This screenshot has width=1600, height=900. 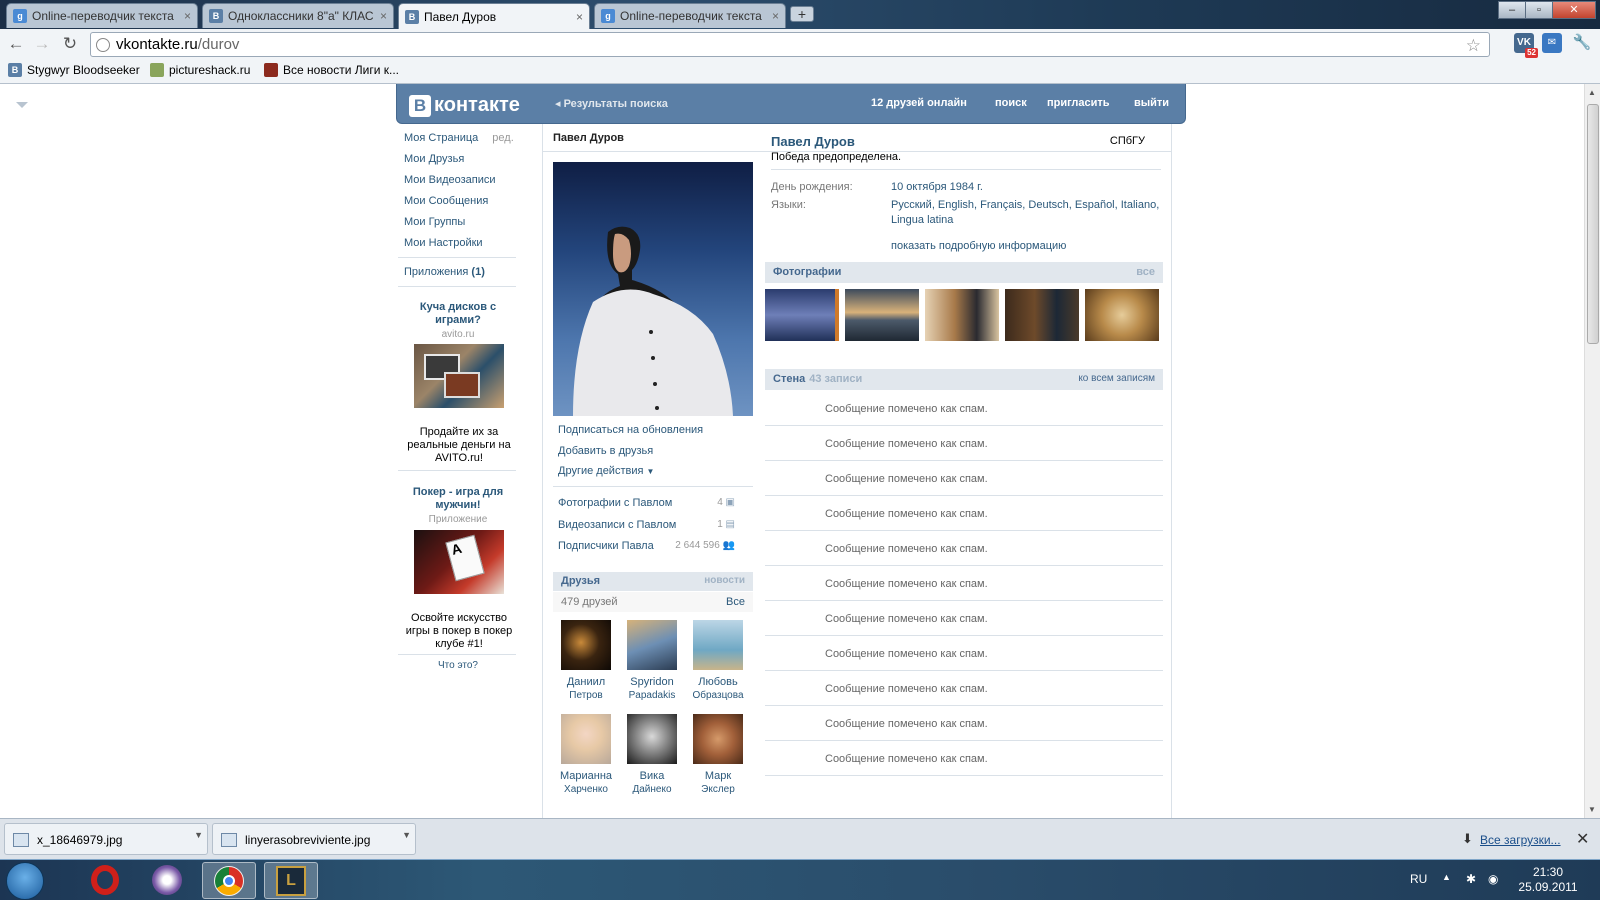 What do you see at coordinates (458, 665) in the screenshot?
I see `ads-what-is-this-link: Что это?` at bounding box center [458, 665].